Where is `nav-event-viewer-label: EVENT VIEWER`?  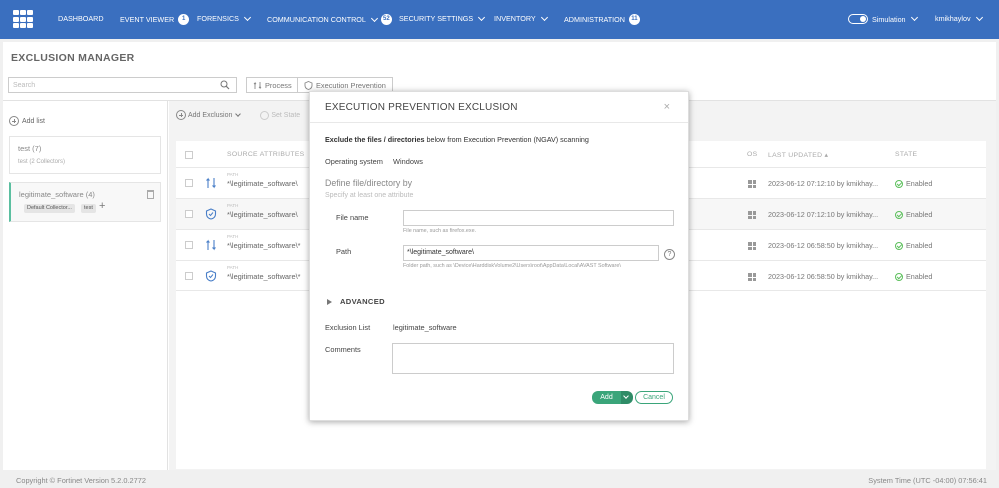
nav-event-viewer-label: EVENT VIEWER is located at coordinates (147, 19).